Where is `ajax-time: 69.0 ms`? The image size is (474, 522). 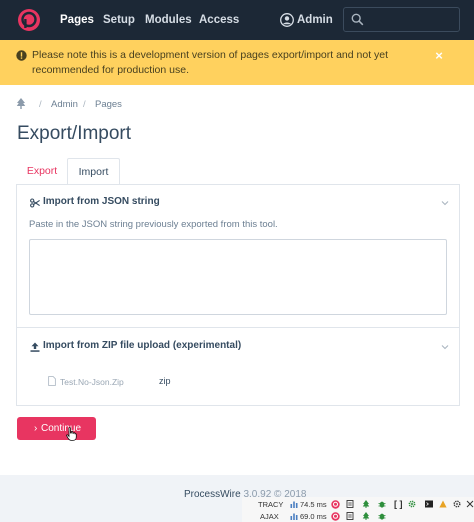
ajax-time: 69.0 ms is located at coordinates (313, 516).